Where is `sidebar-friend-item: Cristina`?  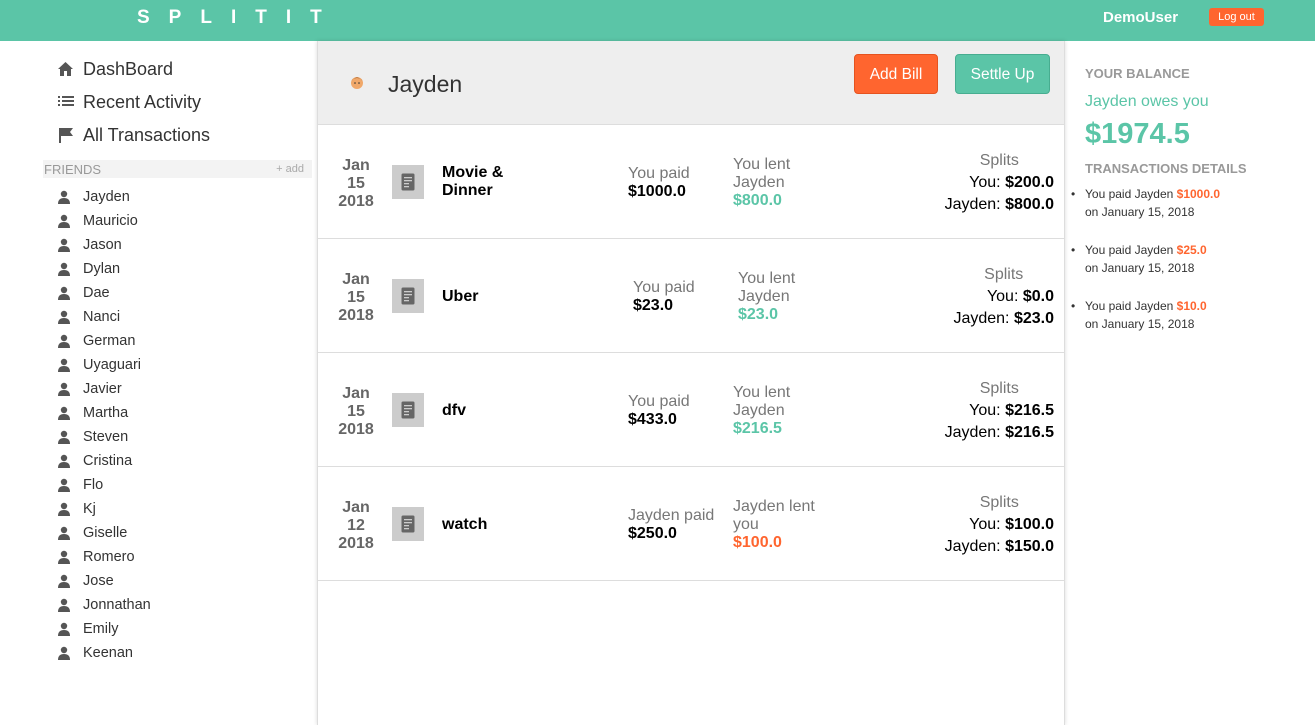
sidebar-friend-item: Cristina is located at coordinates (94, 461).